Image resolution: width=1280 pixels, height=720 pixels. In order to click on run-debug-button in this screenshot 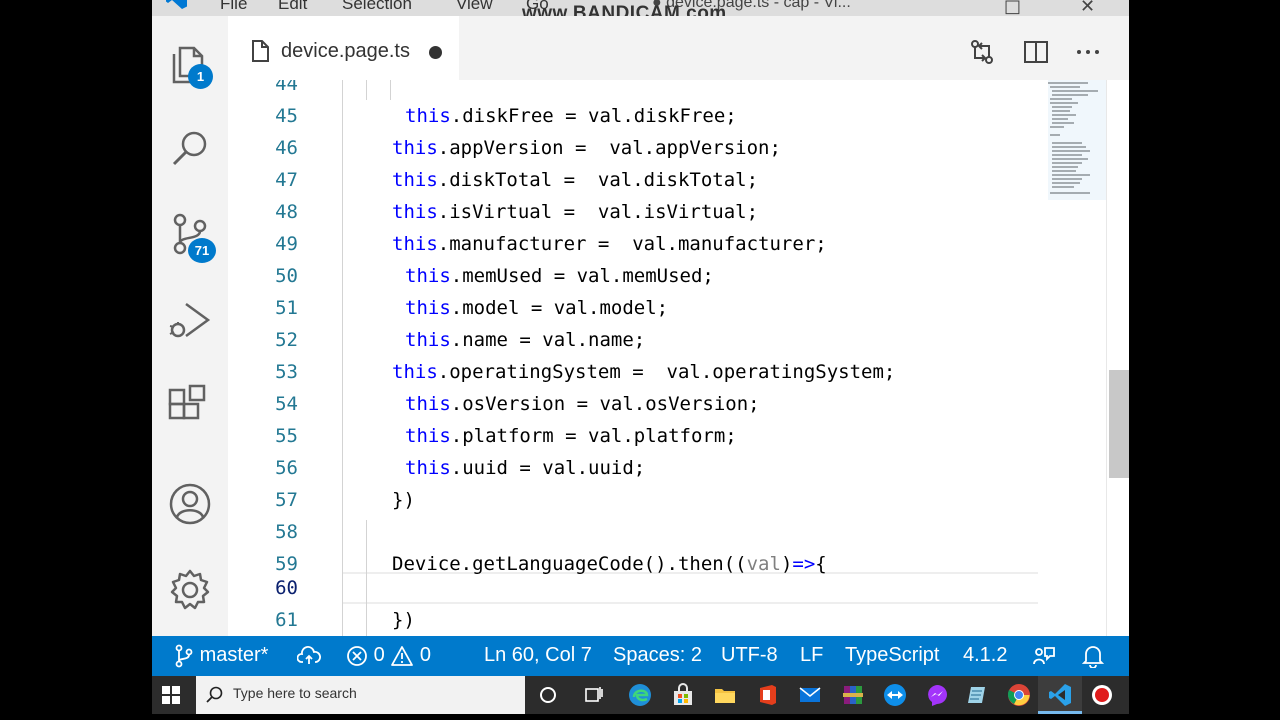, I will do `click(190, 320)`.